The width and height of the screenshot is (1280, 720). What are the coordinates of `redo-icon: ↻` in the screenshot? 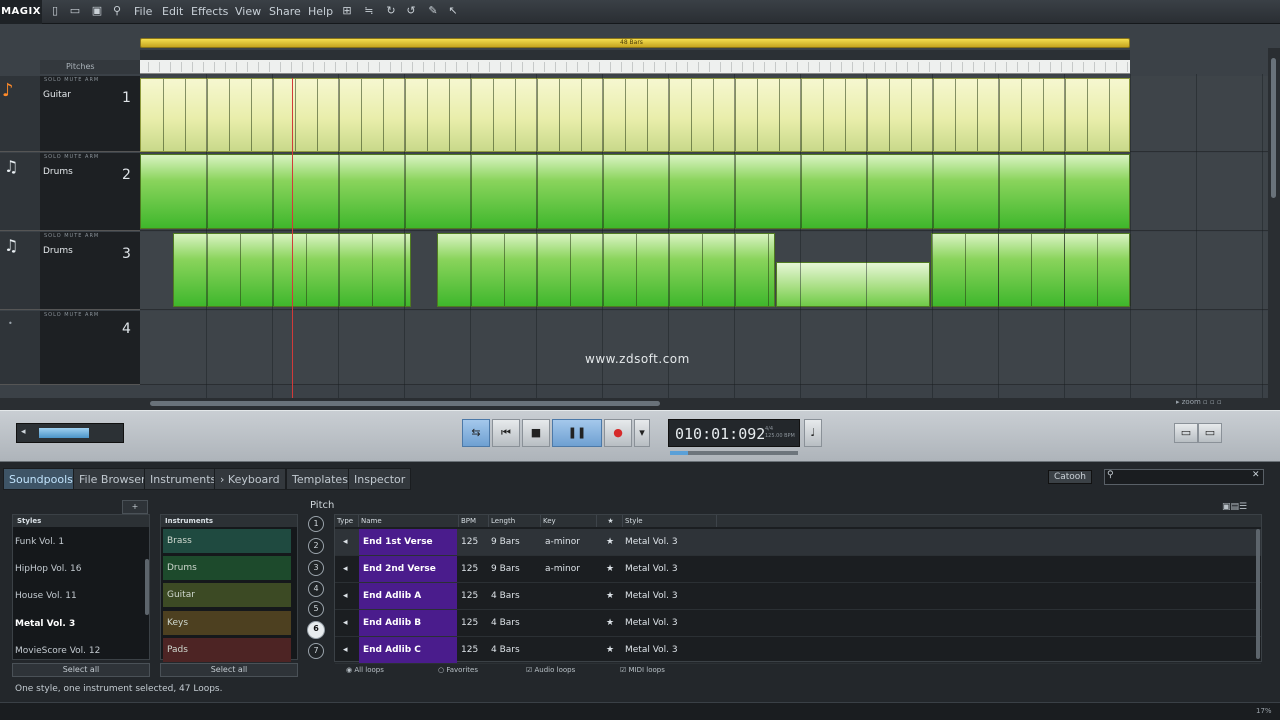 It's located at (391, 11).